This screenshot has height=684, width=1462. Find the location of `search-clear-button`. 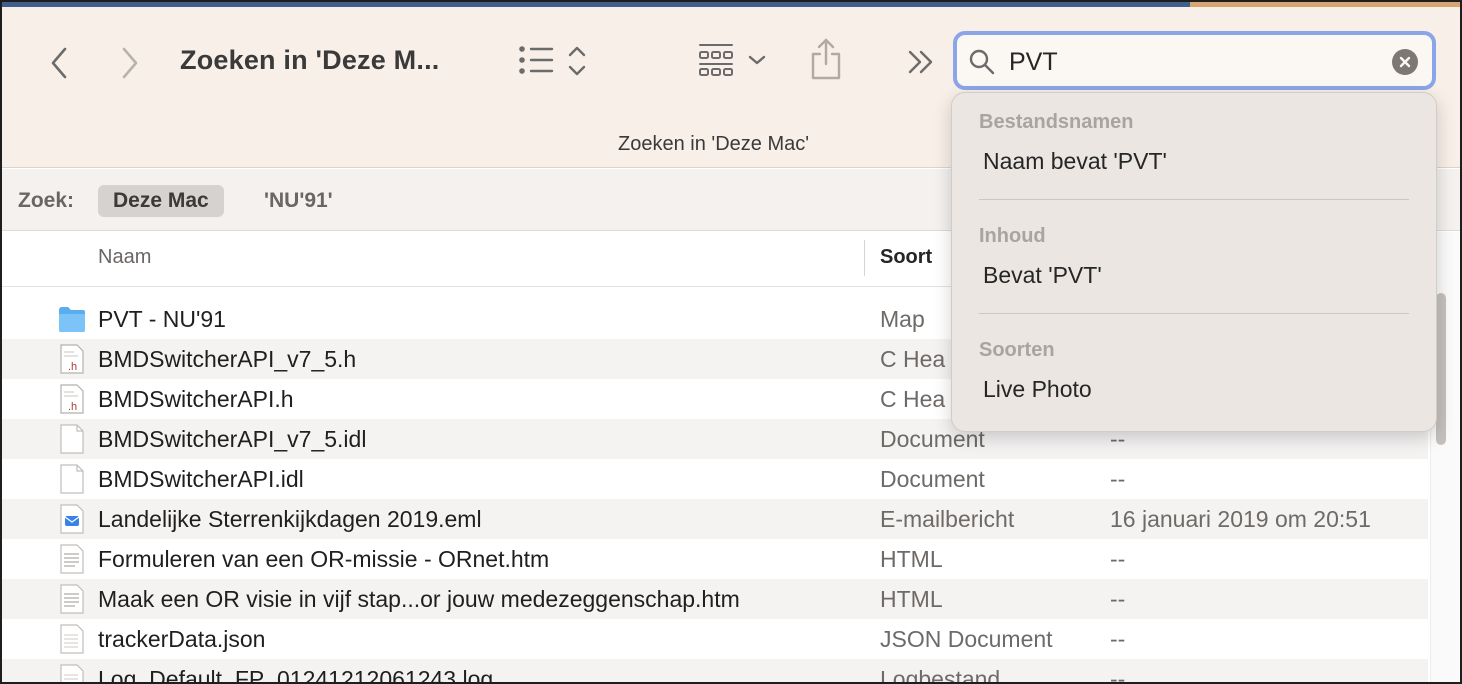

search-clear-button is located at coordinates (1405, 62).